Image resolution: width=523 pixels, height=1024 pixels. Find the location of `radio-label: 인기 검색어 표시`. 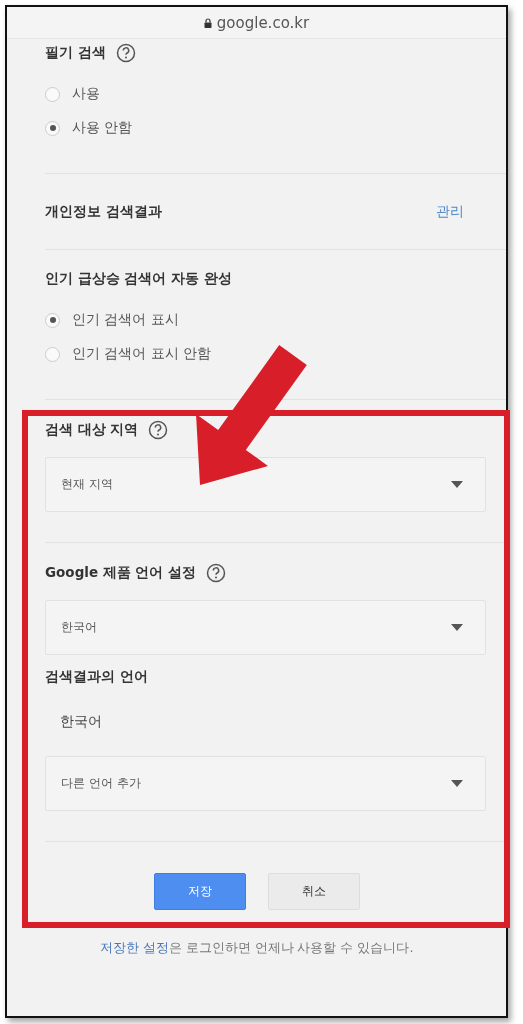

radio-label: 인기 검색어 표시 is located at coordinates (125, 320).